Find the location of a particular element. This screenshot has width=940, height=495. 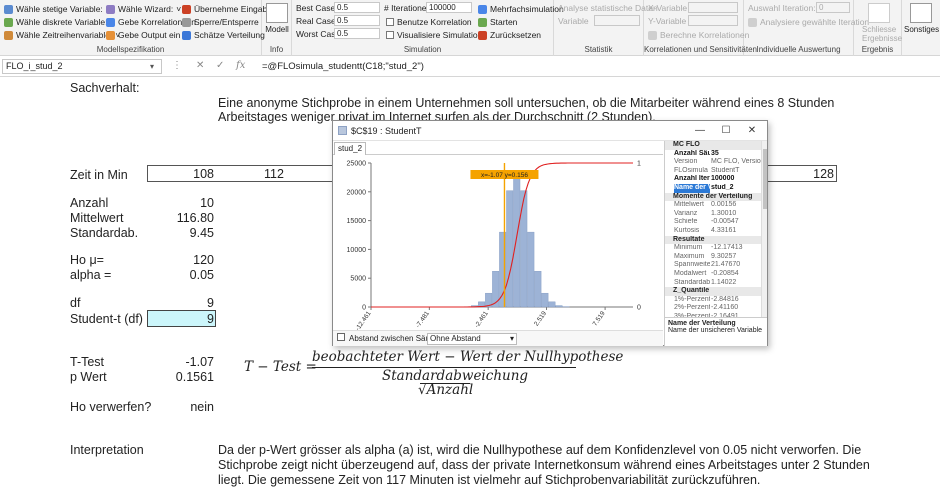

modell-button: Modell is located at coordinates (277, 23).